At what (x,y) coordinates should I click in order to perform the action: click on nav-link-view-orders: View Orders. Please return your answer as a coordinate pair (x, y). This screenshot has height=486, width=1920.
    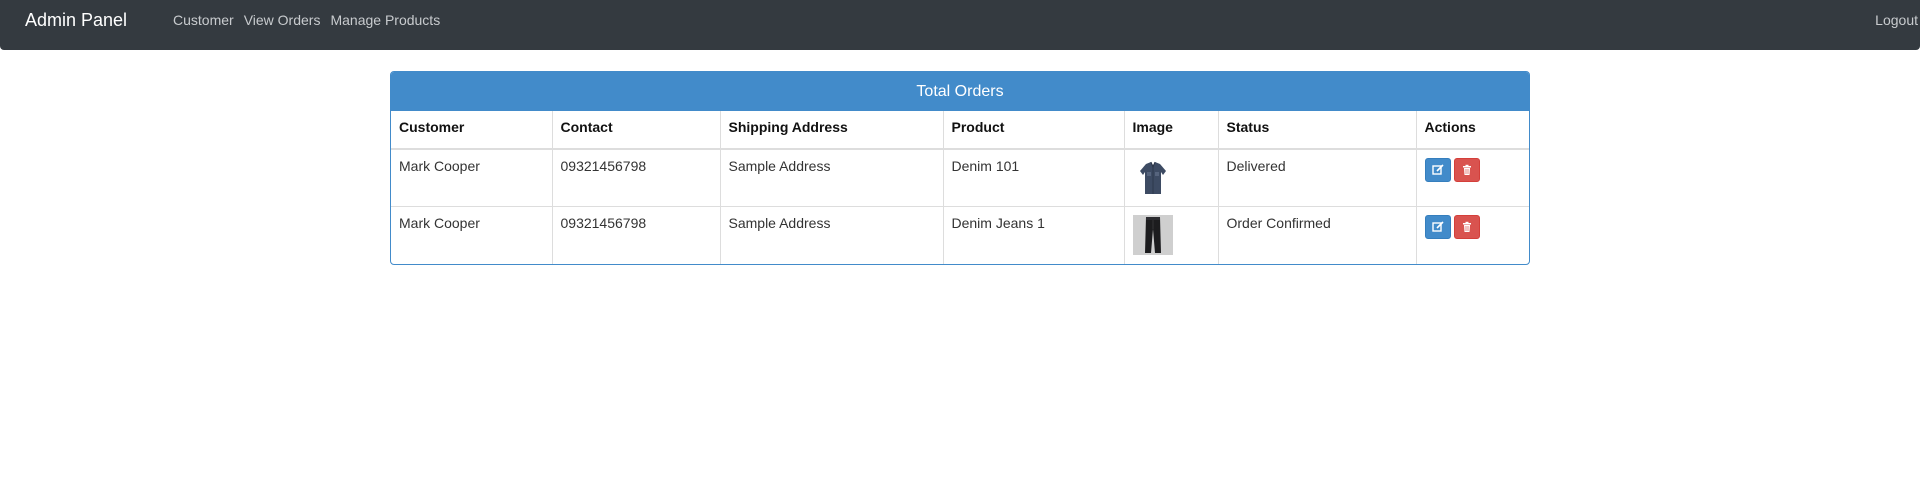
    Looking at the image, I should click on (282, 20).